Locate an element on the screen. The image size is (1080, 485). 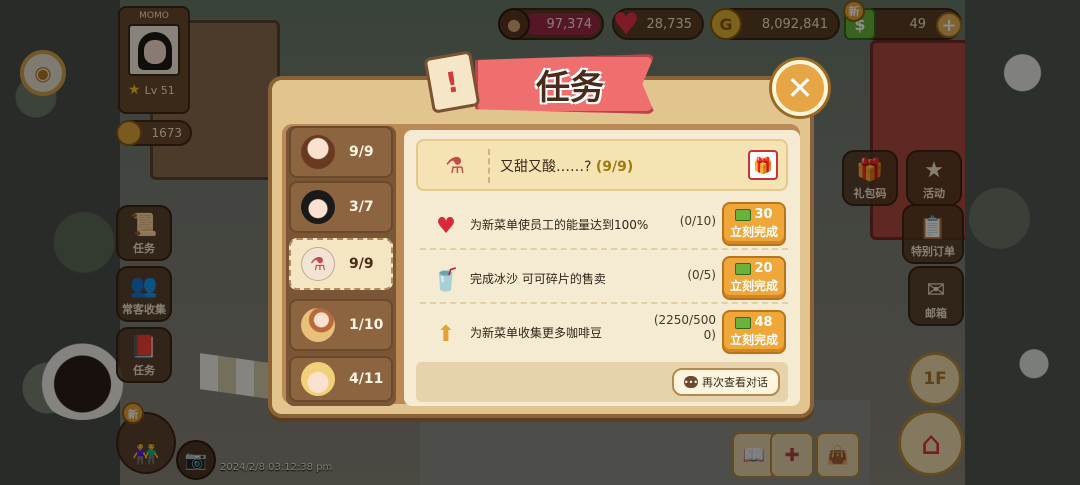
quest-header: ⚗ 又甜又酸……? (9/9) 🎁 is located at coordinates (602, 165).